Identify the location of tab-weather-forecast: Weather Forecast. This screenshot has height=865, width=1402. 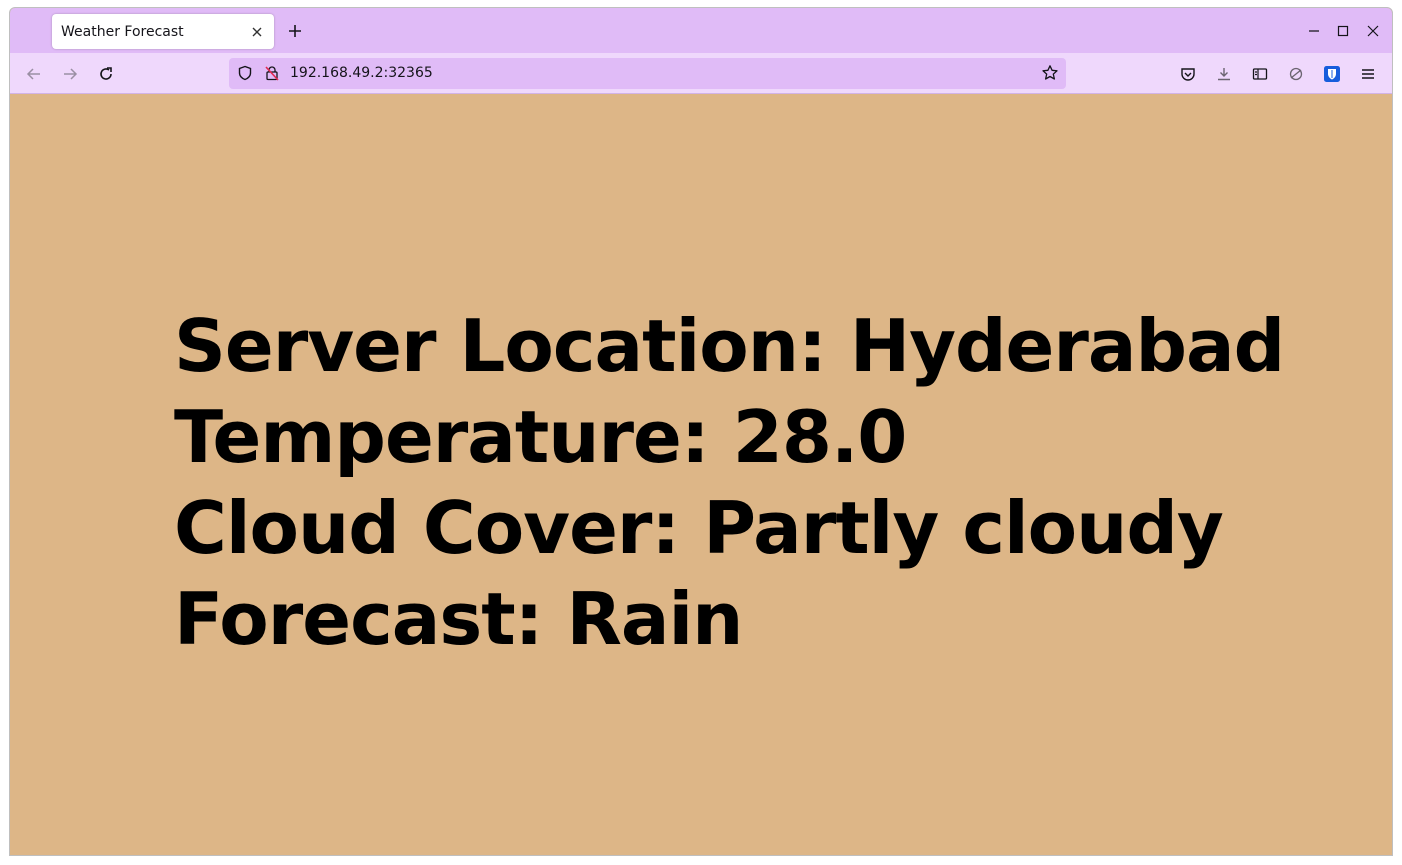
(163, 31).